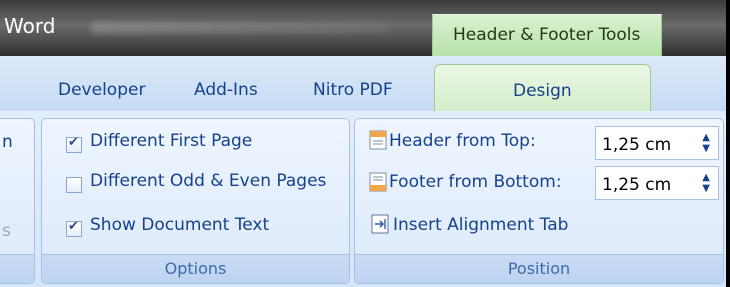 The width and height of the screenshot is (730, 287). I want to click on tab-design-label: Design, so click(542, 91).